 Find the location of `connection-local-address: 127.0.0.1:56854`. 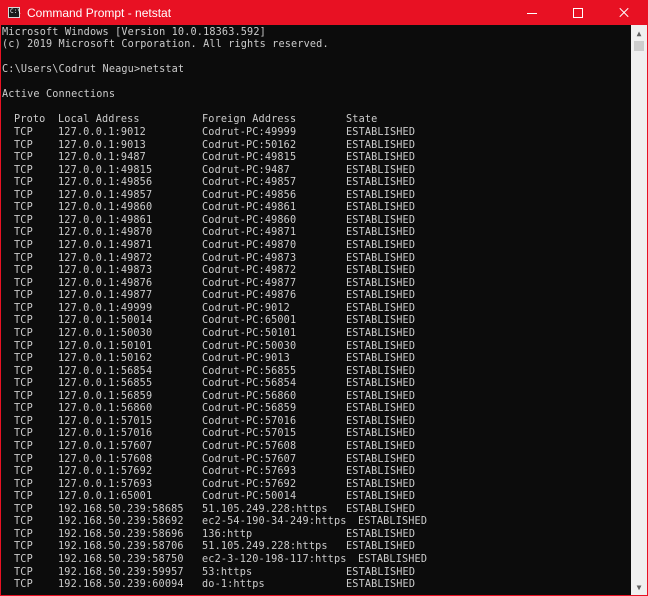

connection-local-address: 127.0.0.1:56854 is located at coordinates (105, 371).